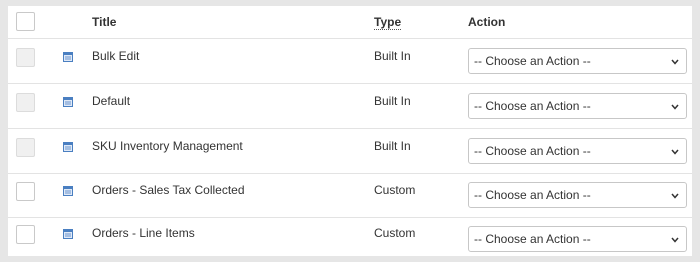  I want to click on row-title: Bulk Edit, so click(116, 56).